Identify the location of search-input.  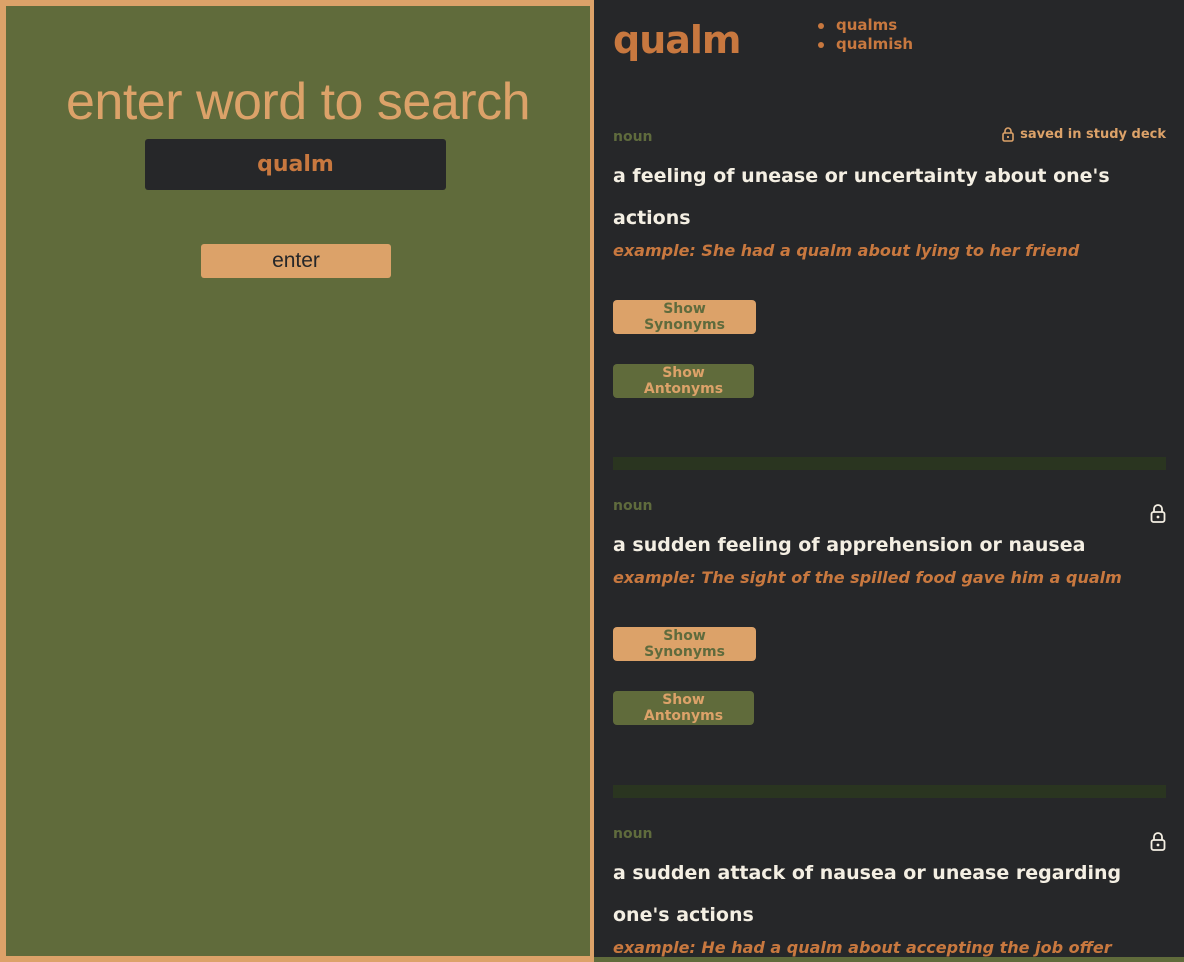
(295, 164).